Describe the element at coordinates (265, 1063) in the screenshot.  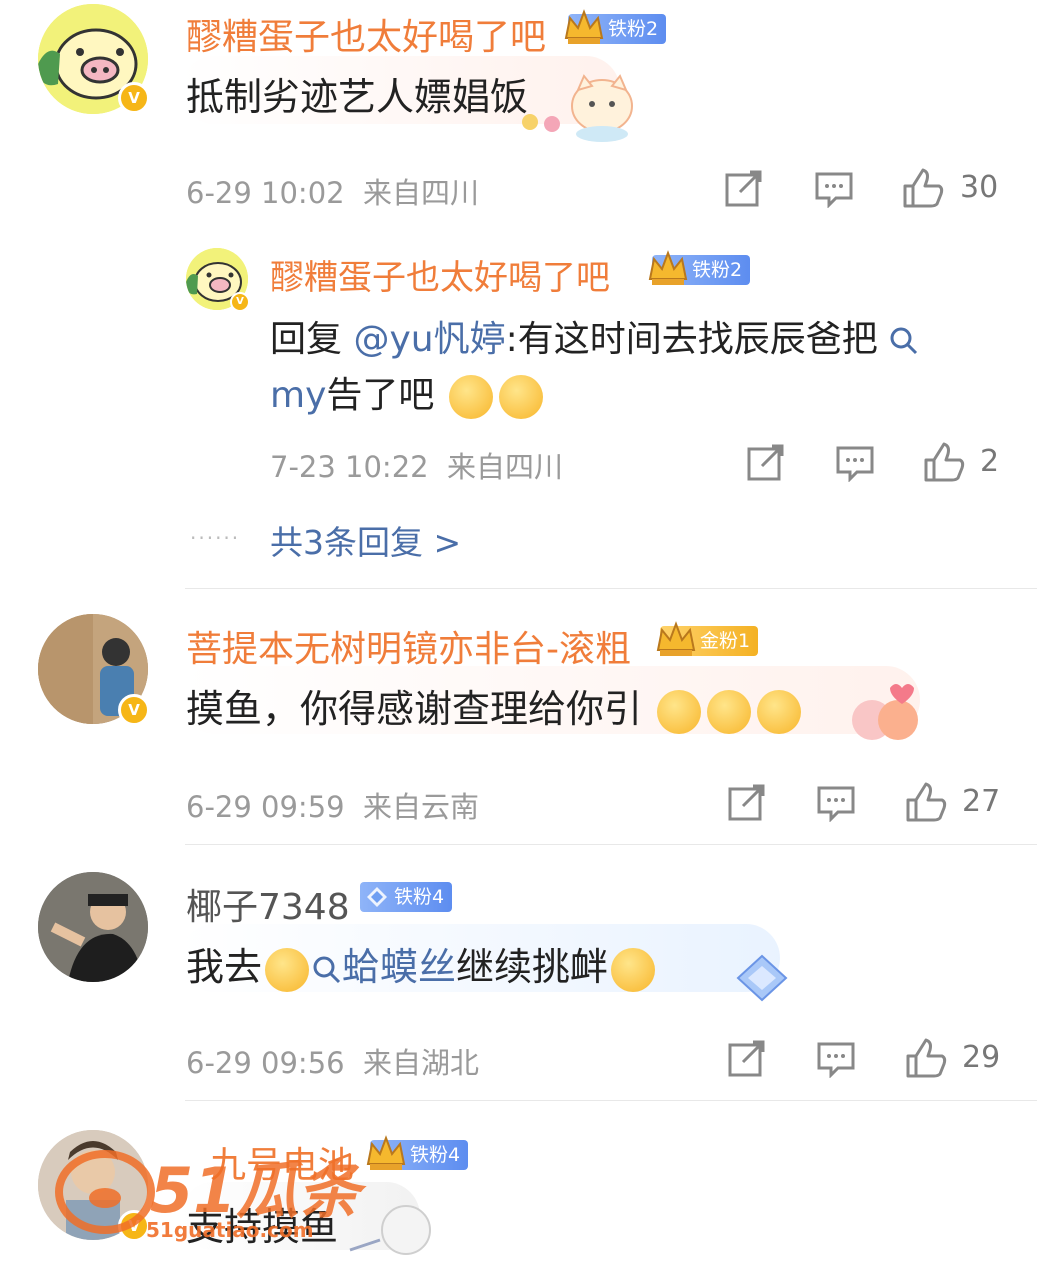
I see `time-text: 6-29 09:56` at that location.